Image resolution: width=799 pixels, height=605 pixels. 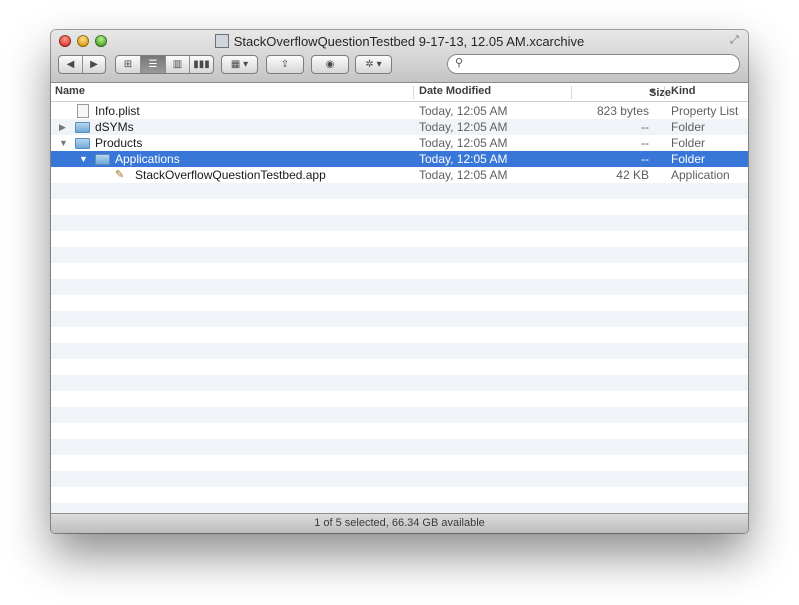 I want to click on file-size: 823 bytes, so click(x=622, y=111).